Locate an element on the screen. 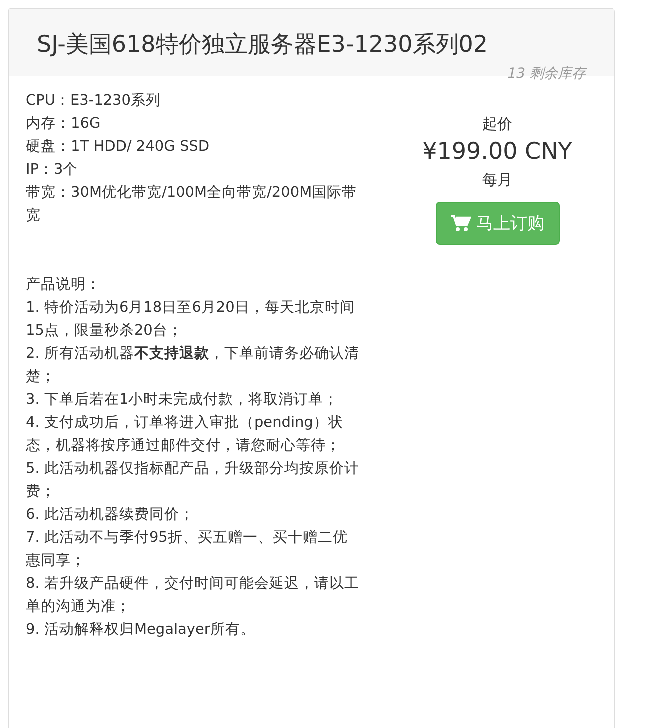 The width and height of the screenshot is (652, 728). price-label: 起价 is located at coordinates (497, 124).